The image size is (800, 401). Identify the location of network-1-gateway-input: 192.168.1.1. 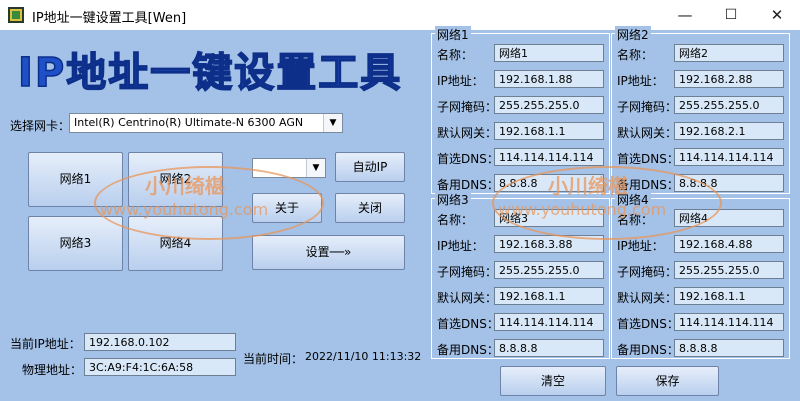
(549, 131).